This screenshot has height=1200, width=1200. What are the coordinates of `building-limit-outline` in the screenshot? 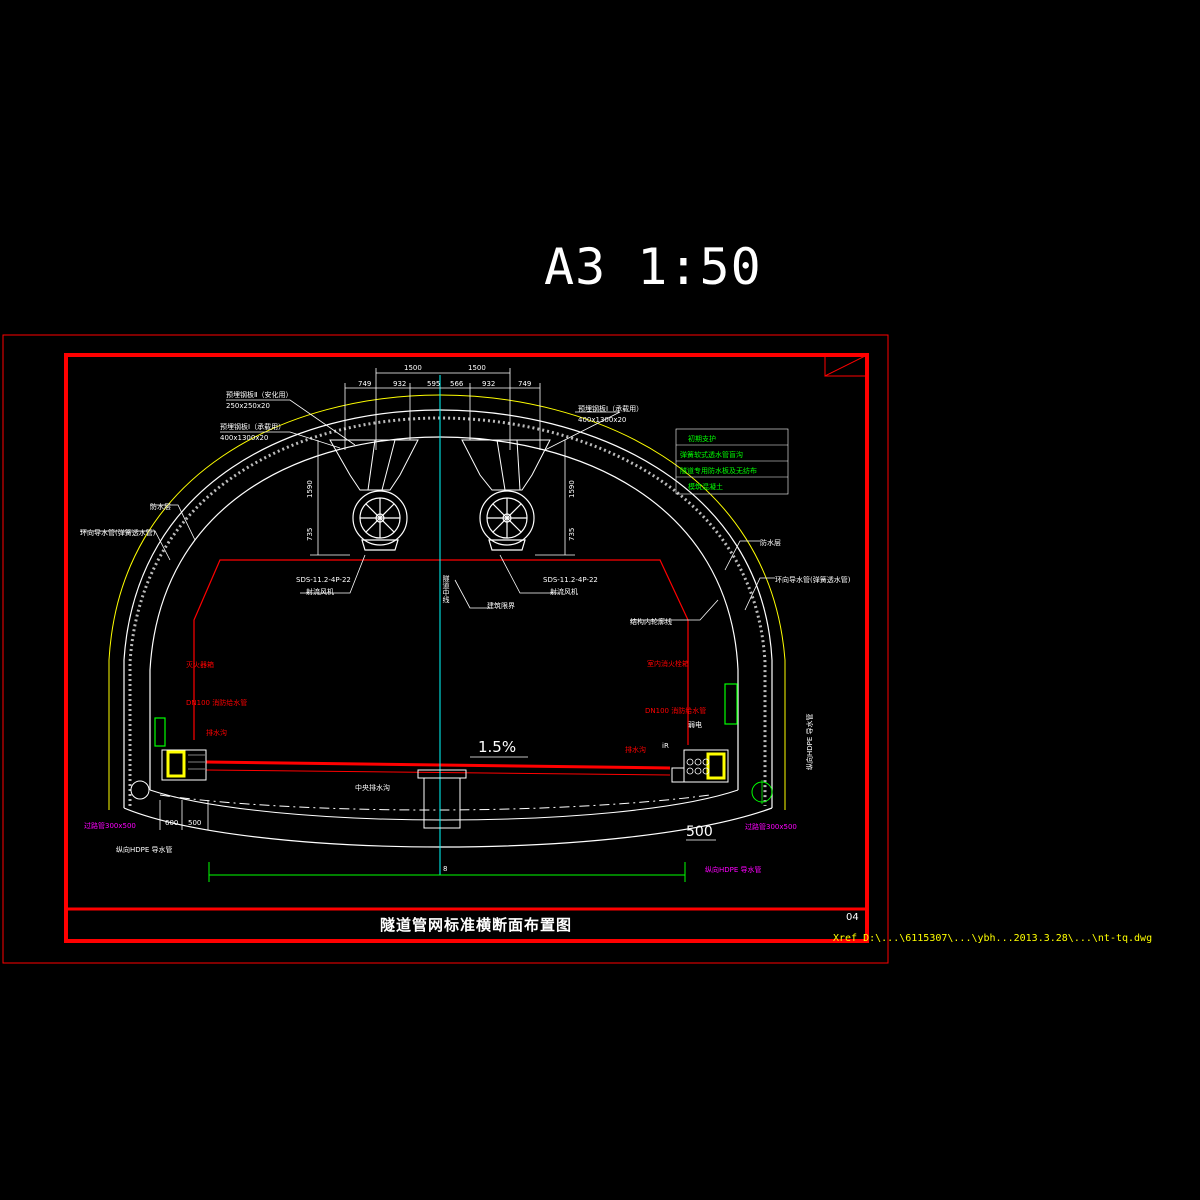 It's located at (441, 652).